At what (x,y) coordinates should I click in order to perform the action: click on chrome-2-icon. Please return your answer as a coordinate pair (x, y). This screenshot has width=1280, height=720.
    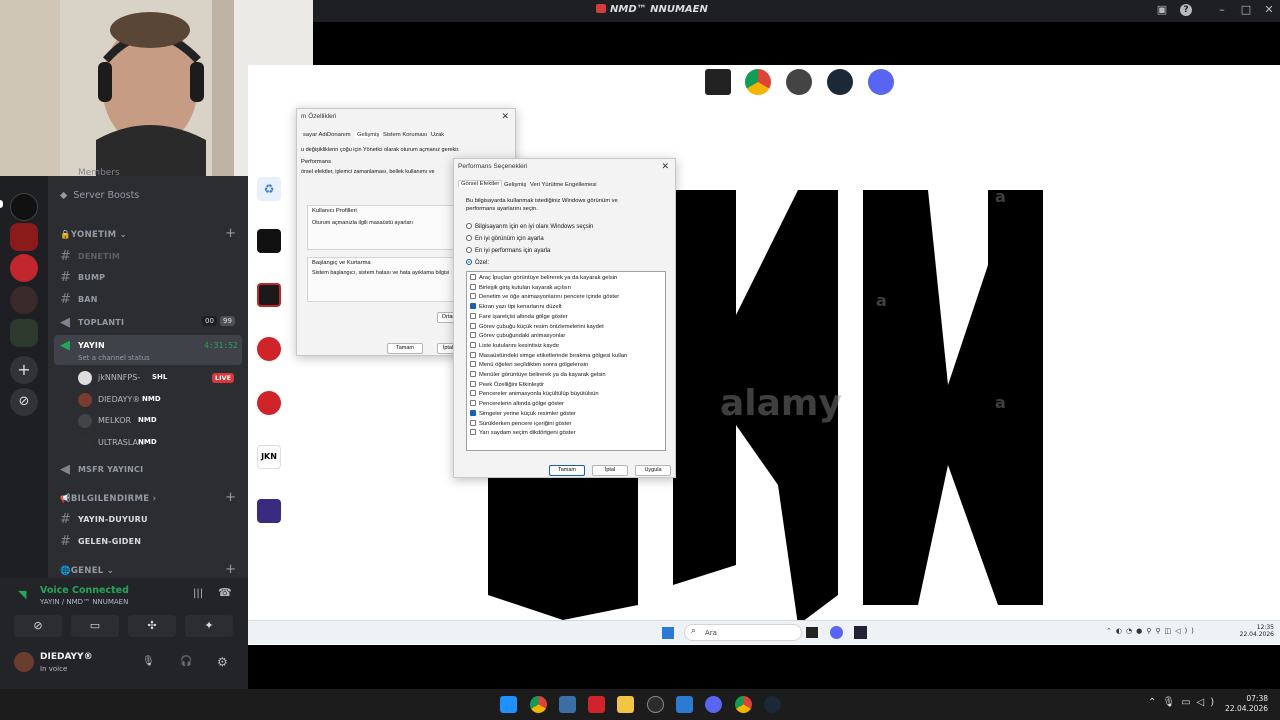
    Looking at the image, I should click on (743, 704).